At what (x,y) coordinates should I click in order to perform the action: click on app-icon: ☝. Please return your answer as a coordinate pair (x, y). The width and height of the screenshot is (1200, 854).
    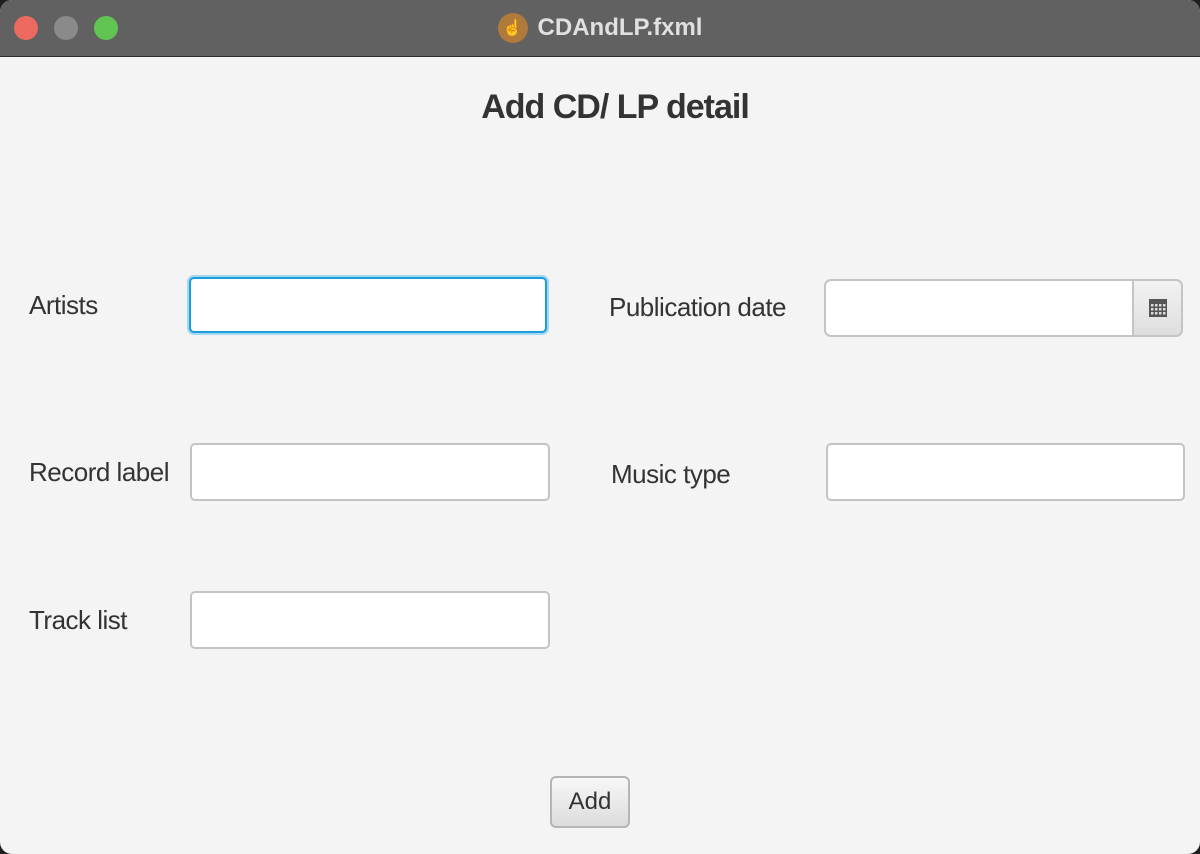
    Looking at the image, I should click on (512, 28).